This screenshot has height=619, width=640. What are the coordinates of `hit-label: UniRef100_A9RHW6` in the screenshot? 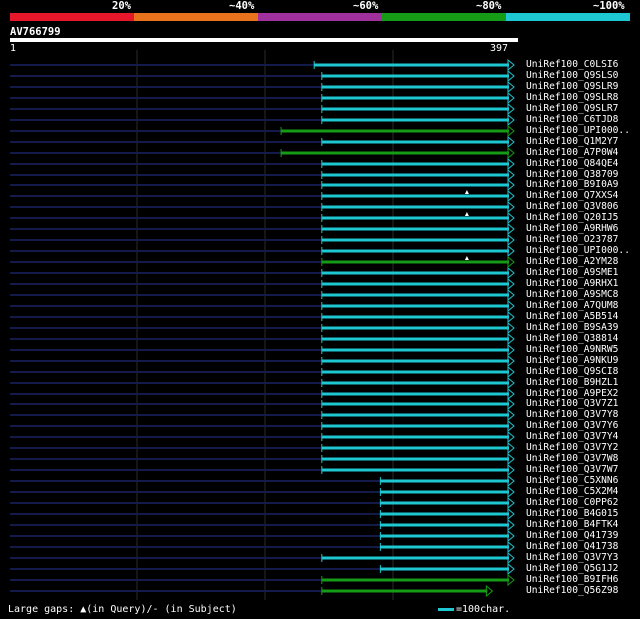 It's located at (572, 229).